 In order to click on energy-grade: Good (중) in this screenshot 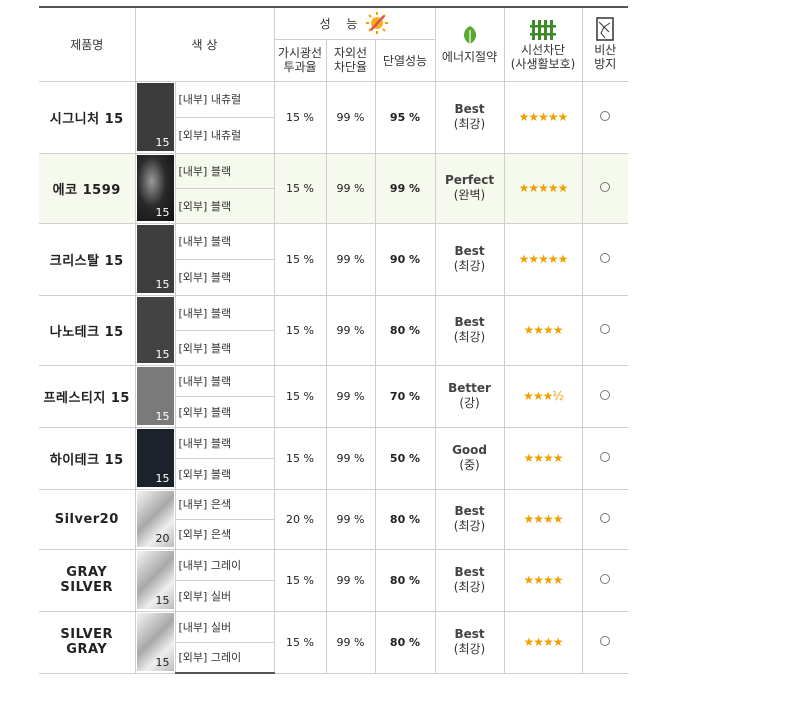, I will do `click(469, 458)`.